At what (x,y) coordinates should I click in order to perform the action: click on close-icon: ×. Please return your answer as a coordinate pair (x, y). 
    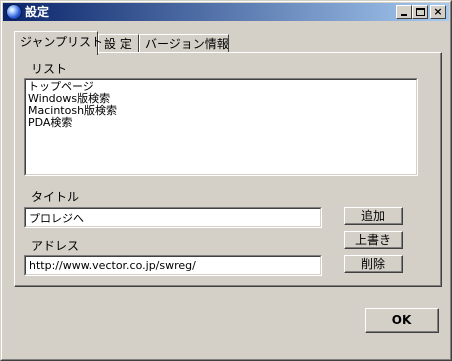
    Looking at the image, I should click on (438, 11).